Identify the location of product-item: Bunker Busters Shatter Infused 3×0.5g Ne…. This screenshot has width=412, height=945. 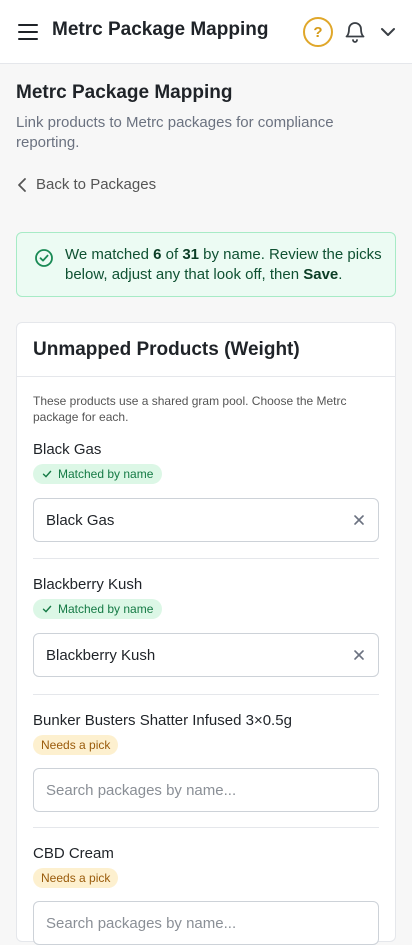
(206, 762).